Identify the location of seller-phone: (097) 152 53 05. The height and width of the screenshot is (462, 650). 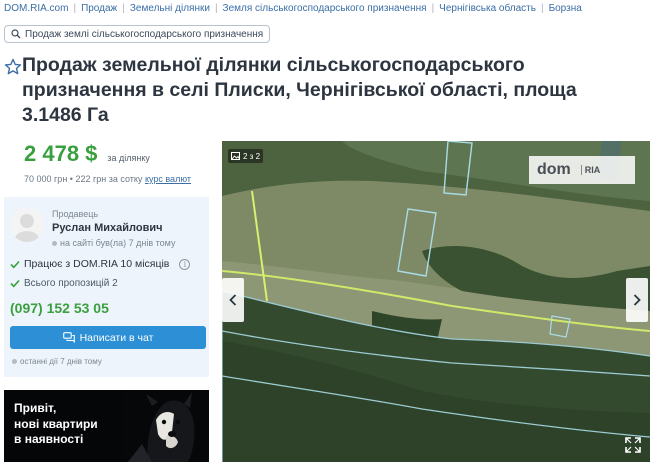
(59, 308).